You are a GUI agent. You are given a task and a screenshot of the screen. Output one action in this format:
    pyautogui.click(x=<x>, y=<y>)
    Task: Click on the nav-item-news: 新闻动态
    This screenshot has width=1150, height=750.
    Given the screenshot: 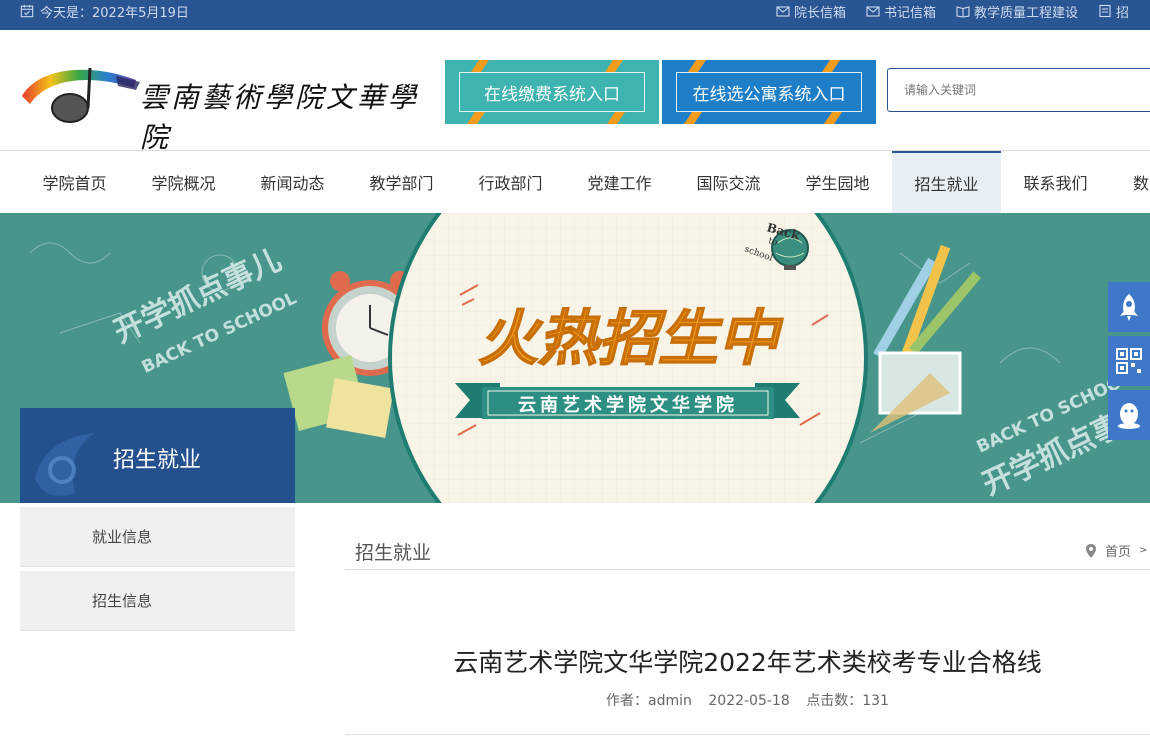 What is the action you would take?
    pyautogui.click(x=292, y=182)
    